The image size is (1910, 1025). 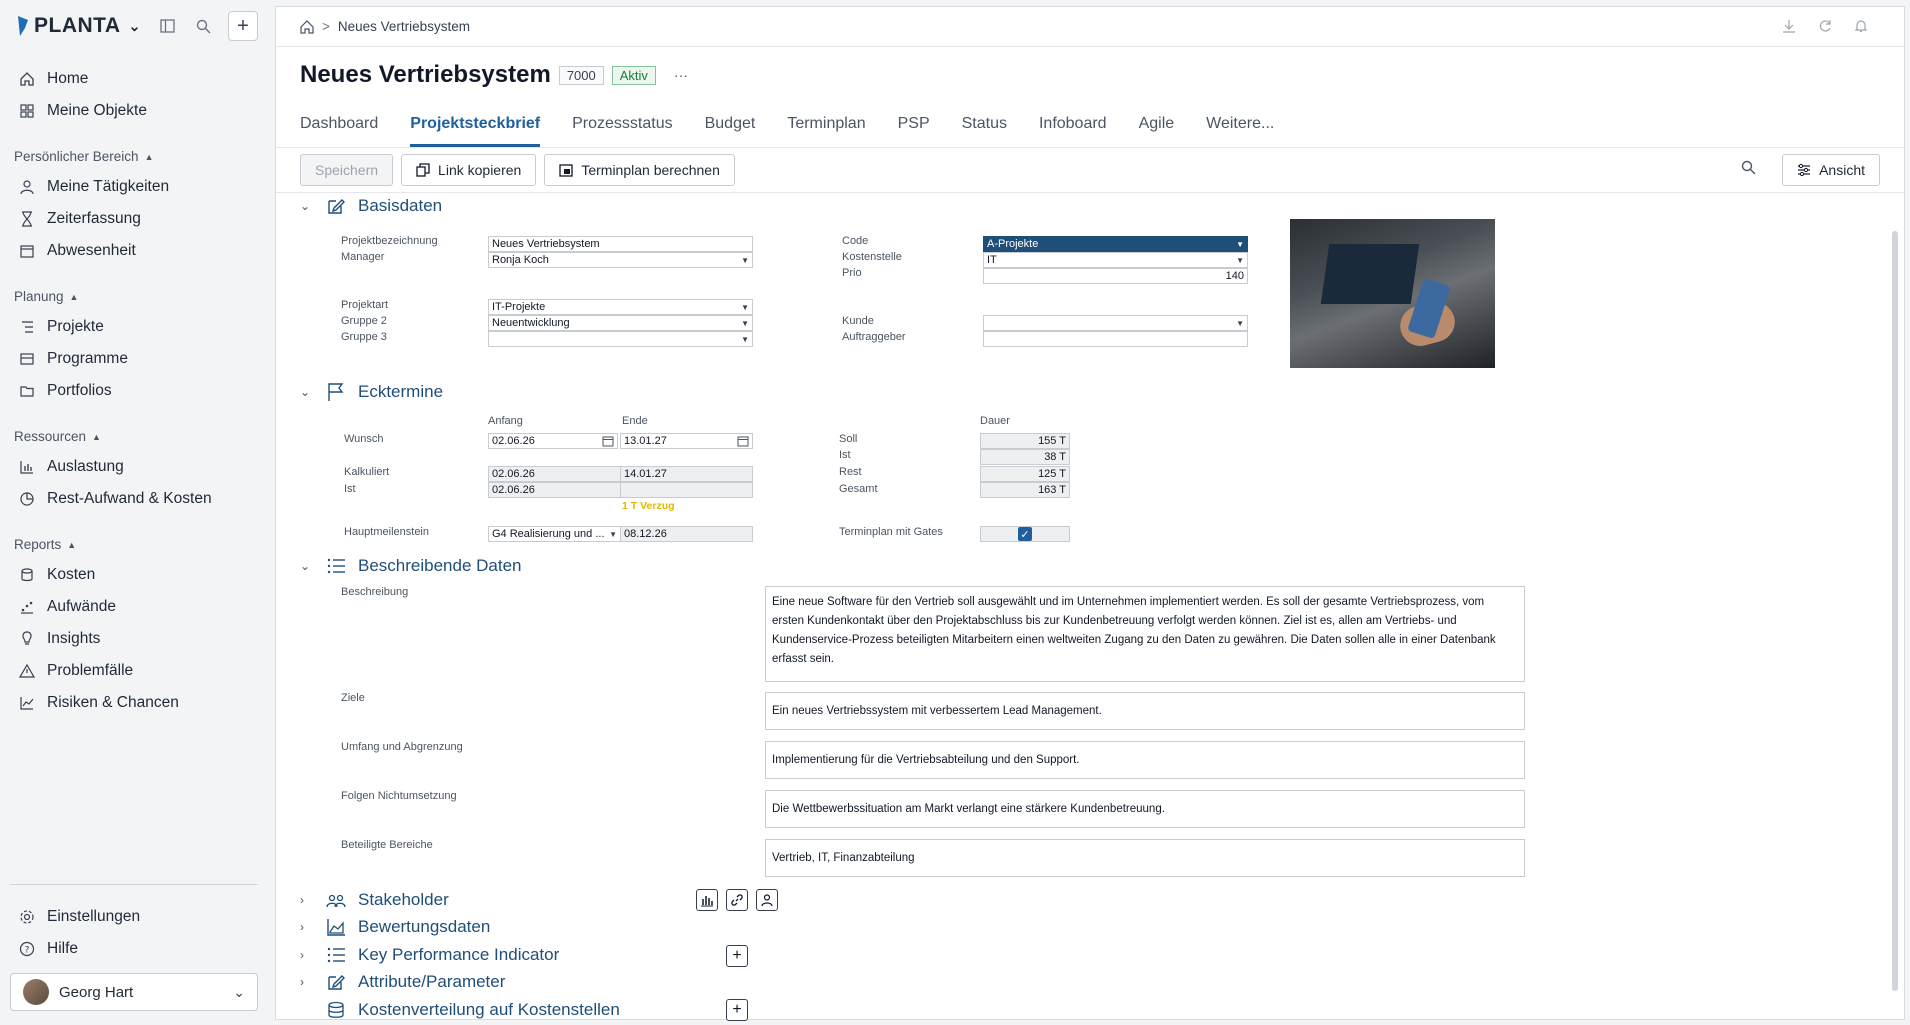 I want to click on brand-switcher: PLANTA ⌄, so click(x=78, y=26).